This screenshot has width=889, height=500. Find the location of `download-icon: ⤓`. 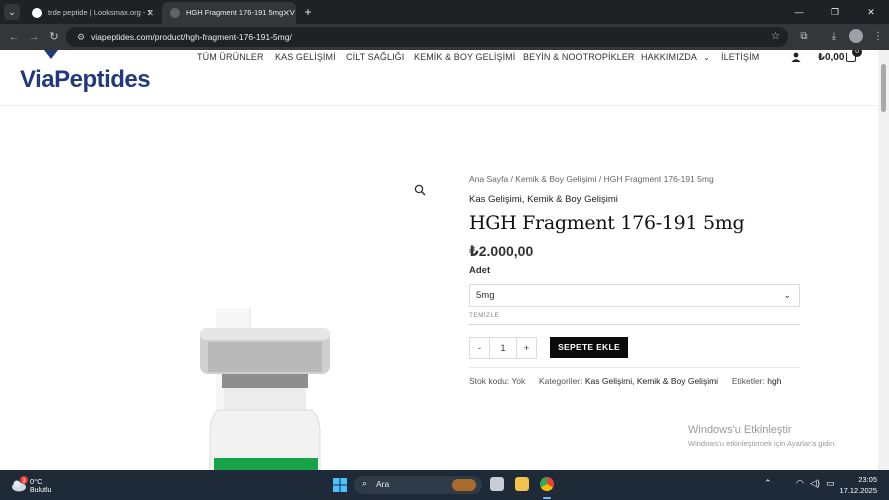

download-icon: ⤓ is located at coordinates (834, 37).